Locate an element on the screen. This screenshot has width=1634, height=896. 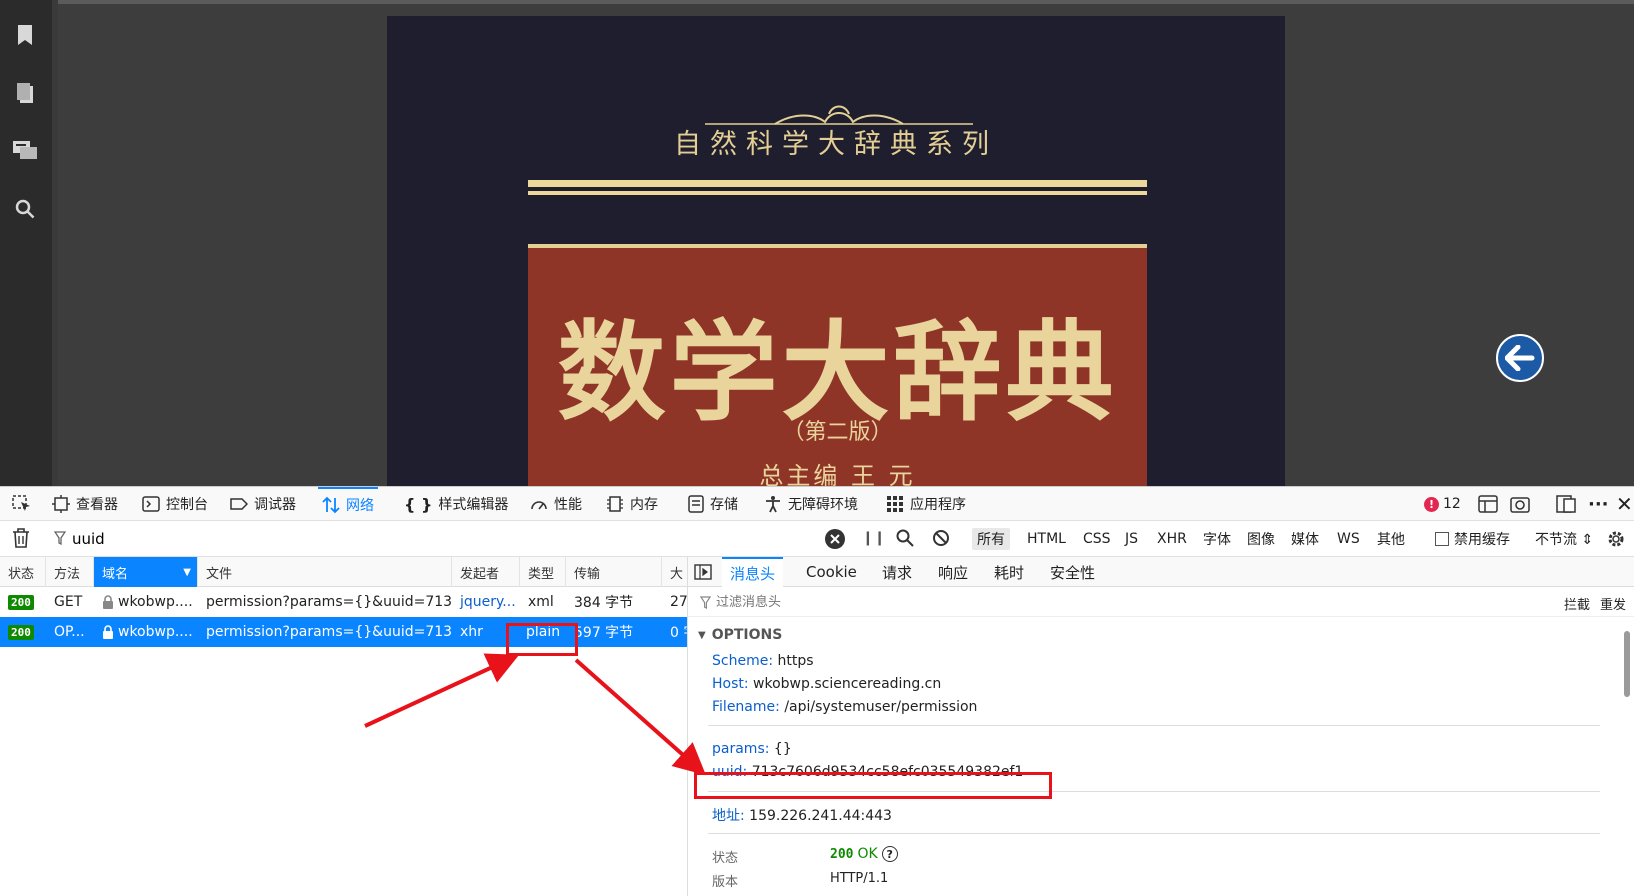
toggle-panel-icon is located at coordinates (703, 574).